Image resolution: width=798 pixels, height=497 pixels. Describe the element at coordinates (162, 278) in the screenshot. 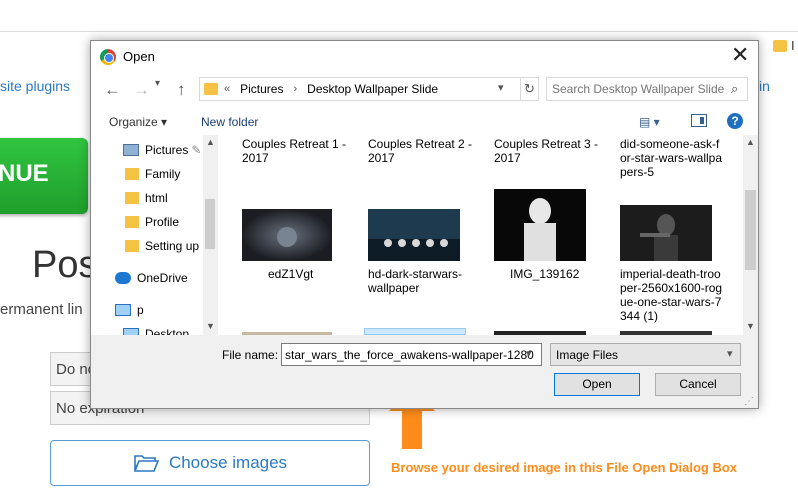

I see `nav-item-label: OneDrive` at that location.